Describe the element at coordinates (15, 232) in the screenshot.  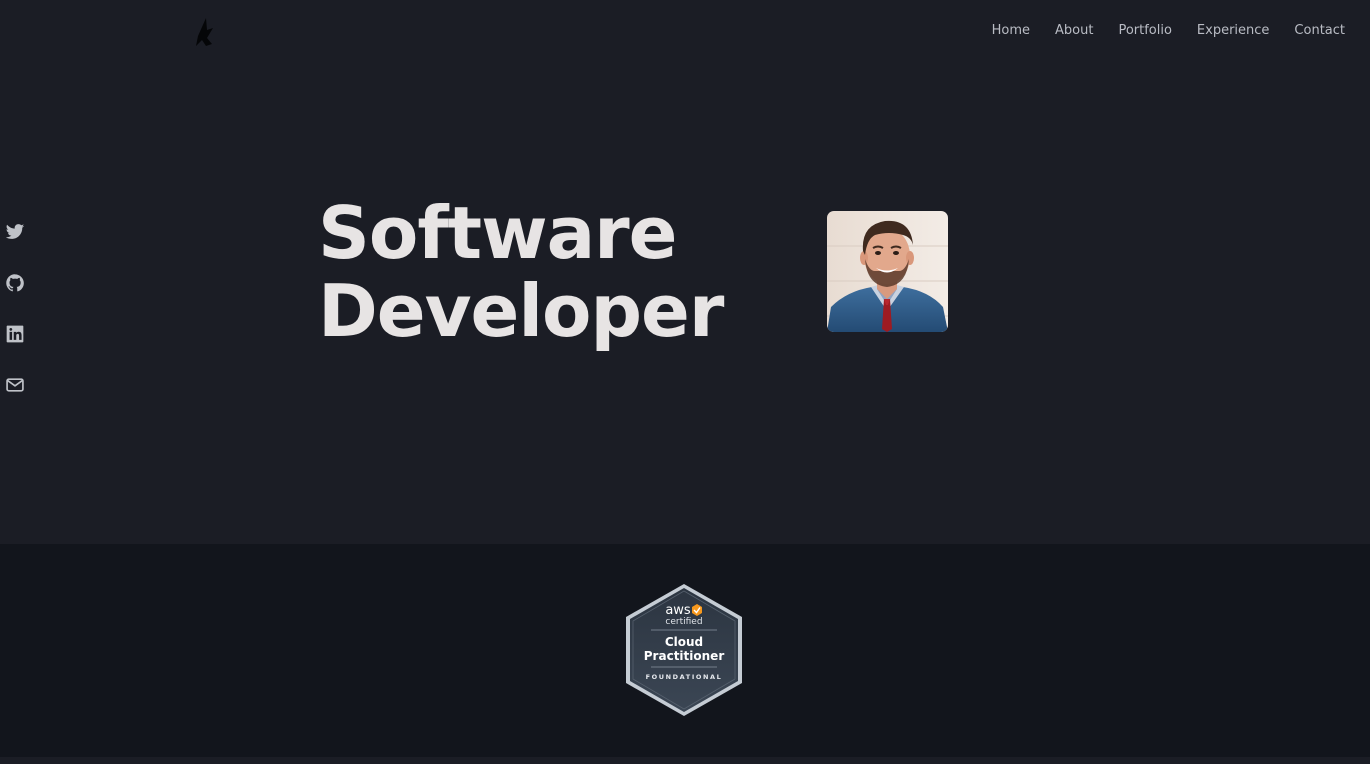
I see `twitter-icon` at that location.